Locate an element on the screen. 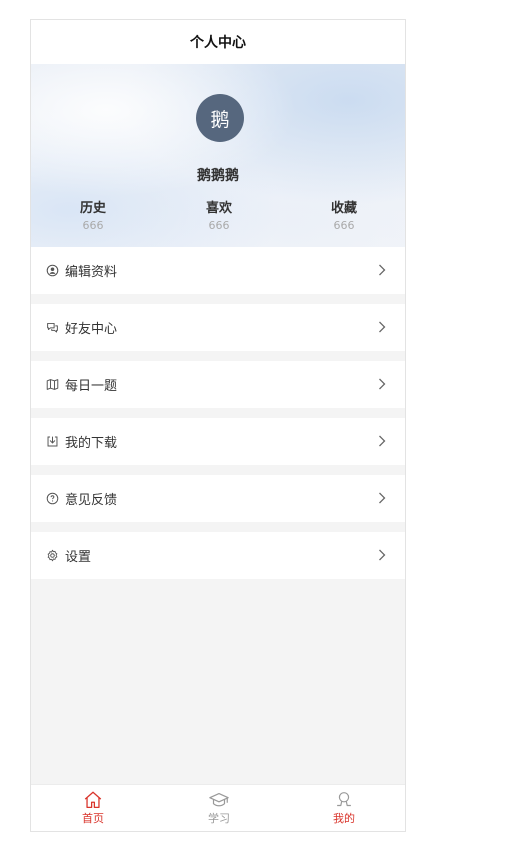 This screenshot has height=859, width=513. tab-study: 学习 is located at coordinates (219, 807).